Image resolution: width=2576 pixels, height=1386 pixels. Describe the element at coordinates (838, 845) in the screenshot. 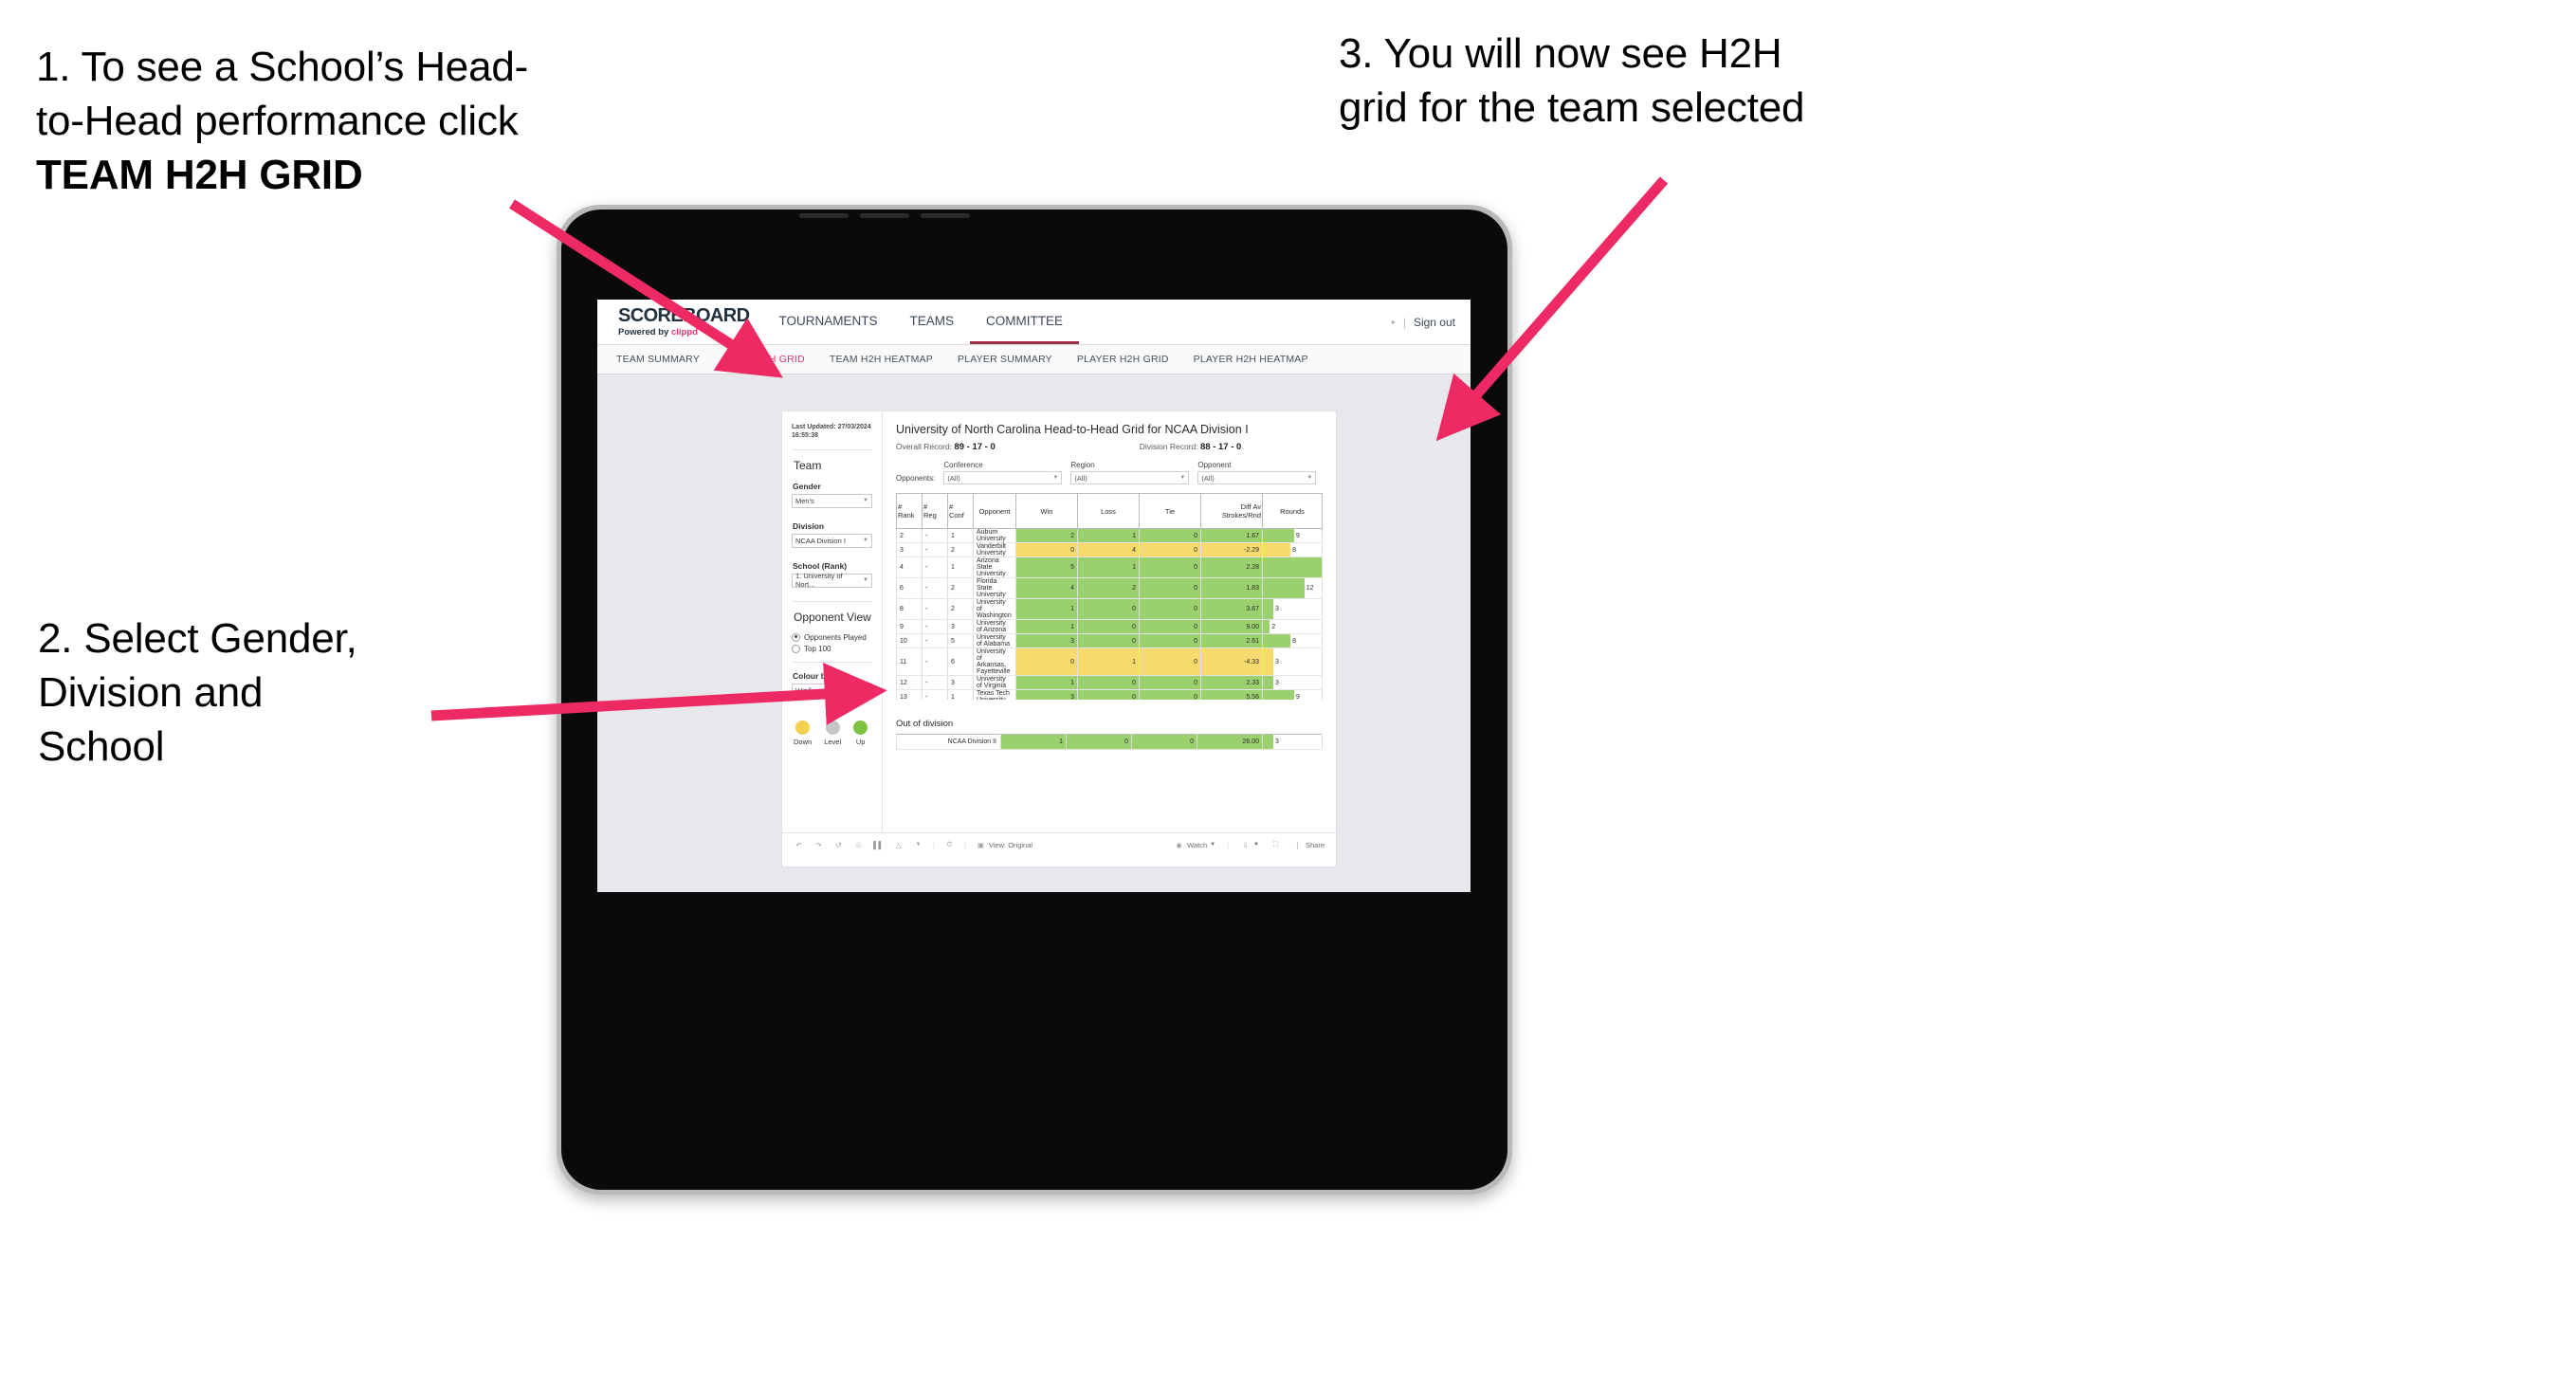

I see `revert-icon: ↺` at that location.